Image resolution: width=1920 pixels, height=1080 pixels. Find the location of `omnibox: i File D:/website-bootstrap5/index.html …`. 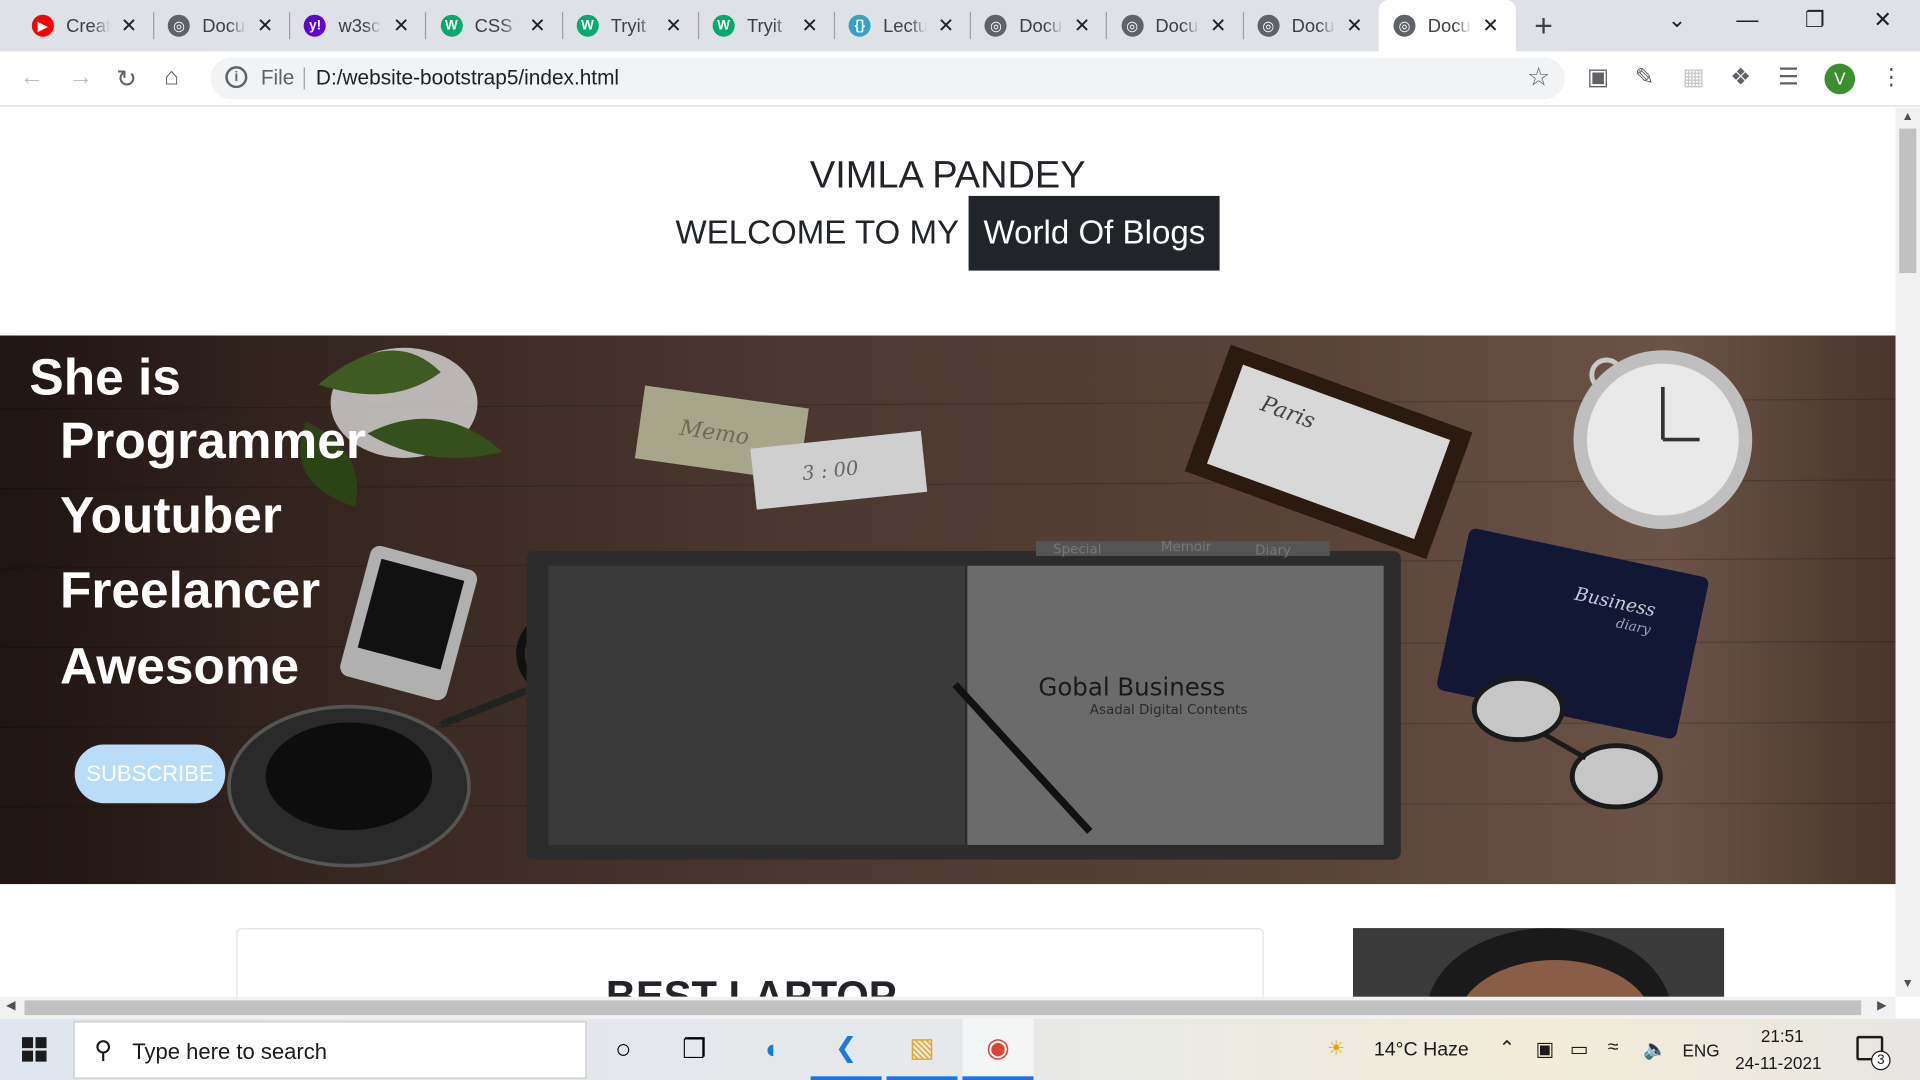

omnibox: i File D:/website-bootstrap5/index.html … is located at coordinates (887, 78).